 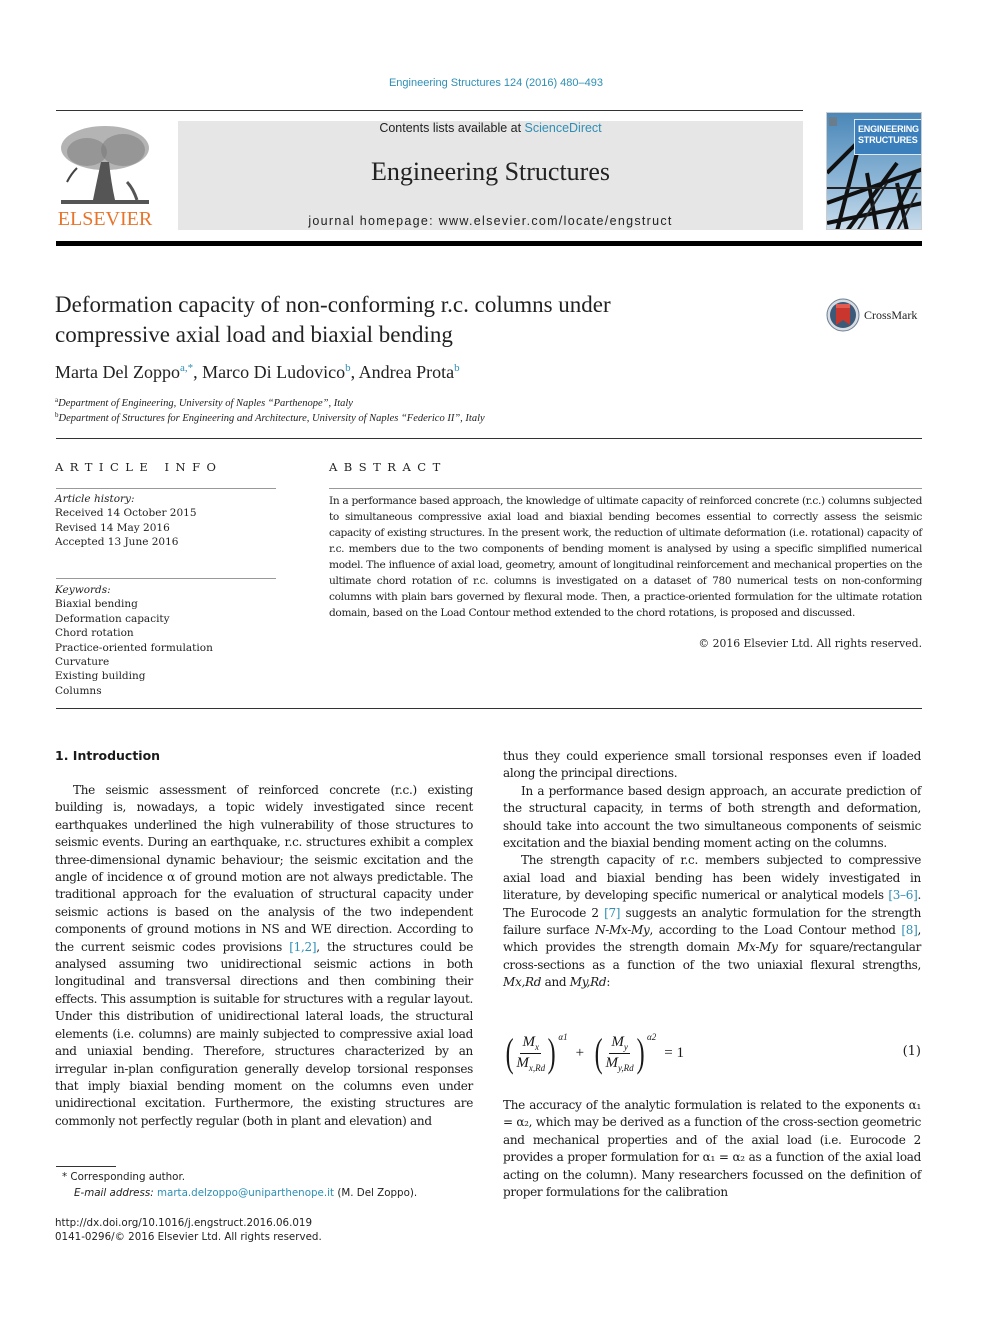 I want to click on footnote-rule, so click(x=86, y=1166).